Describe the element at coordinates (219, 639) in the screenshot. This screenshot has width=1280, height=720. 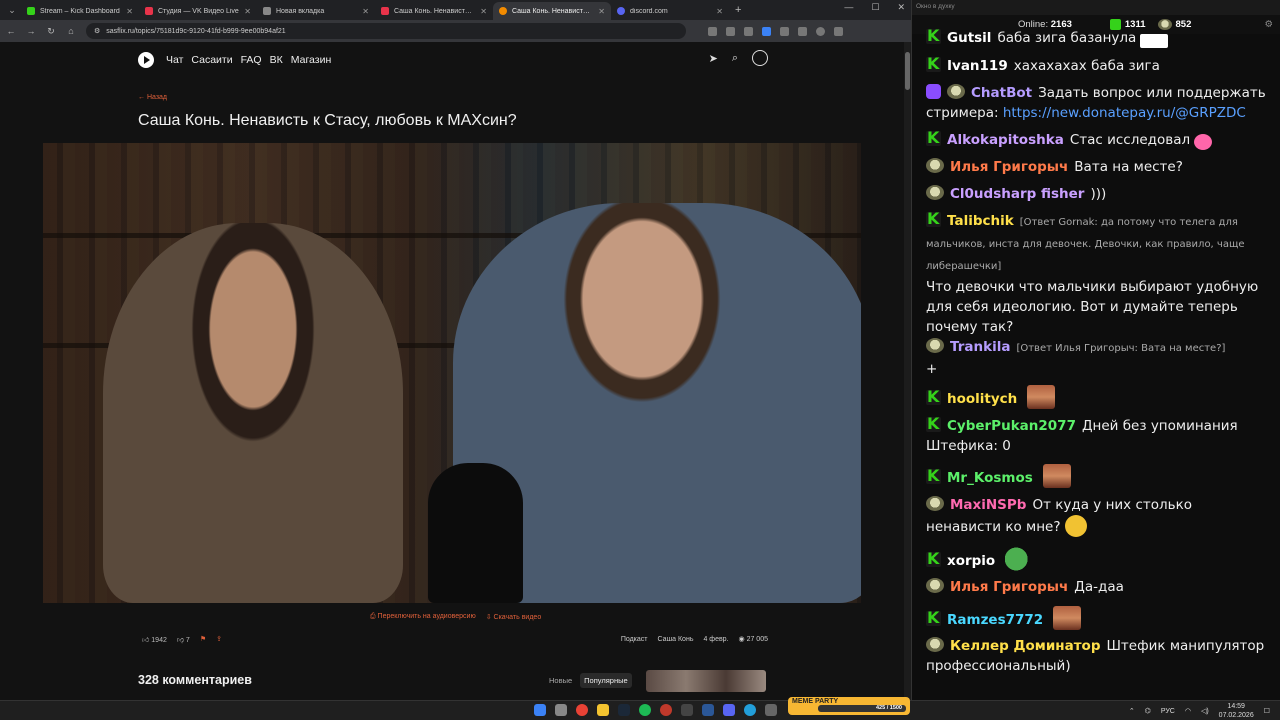
I see `share-icon: ⇪` at that location.